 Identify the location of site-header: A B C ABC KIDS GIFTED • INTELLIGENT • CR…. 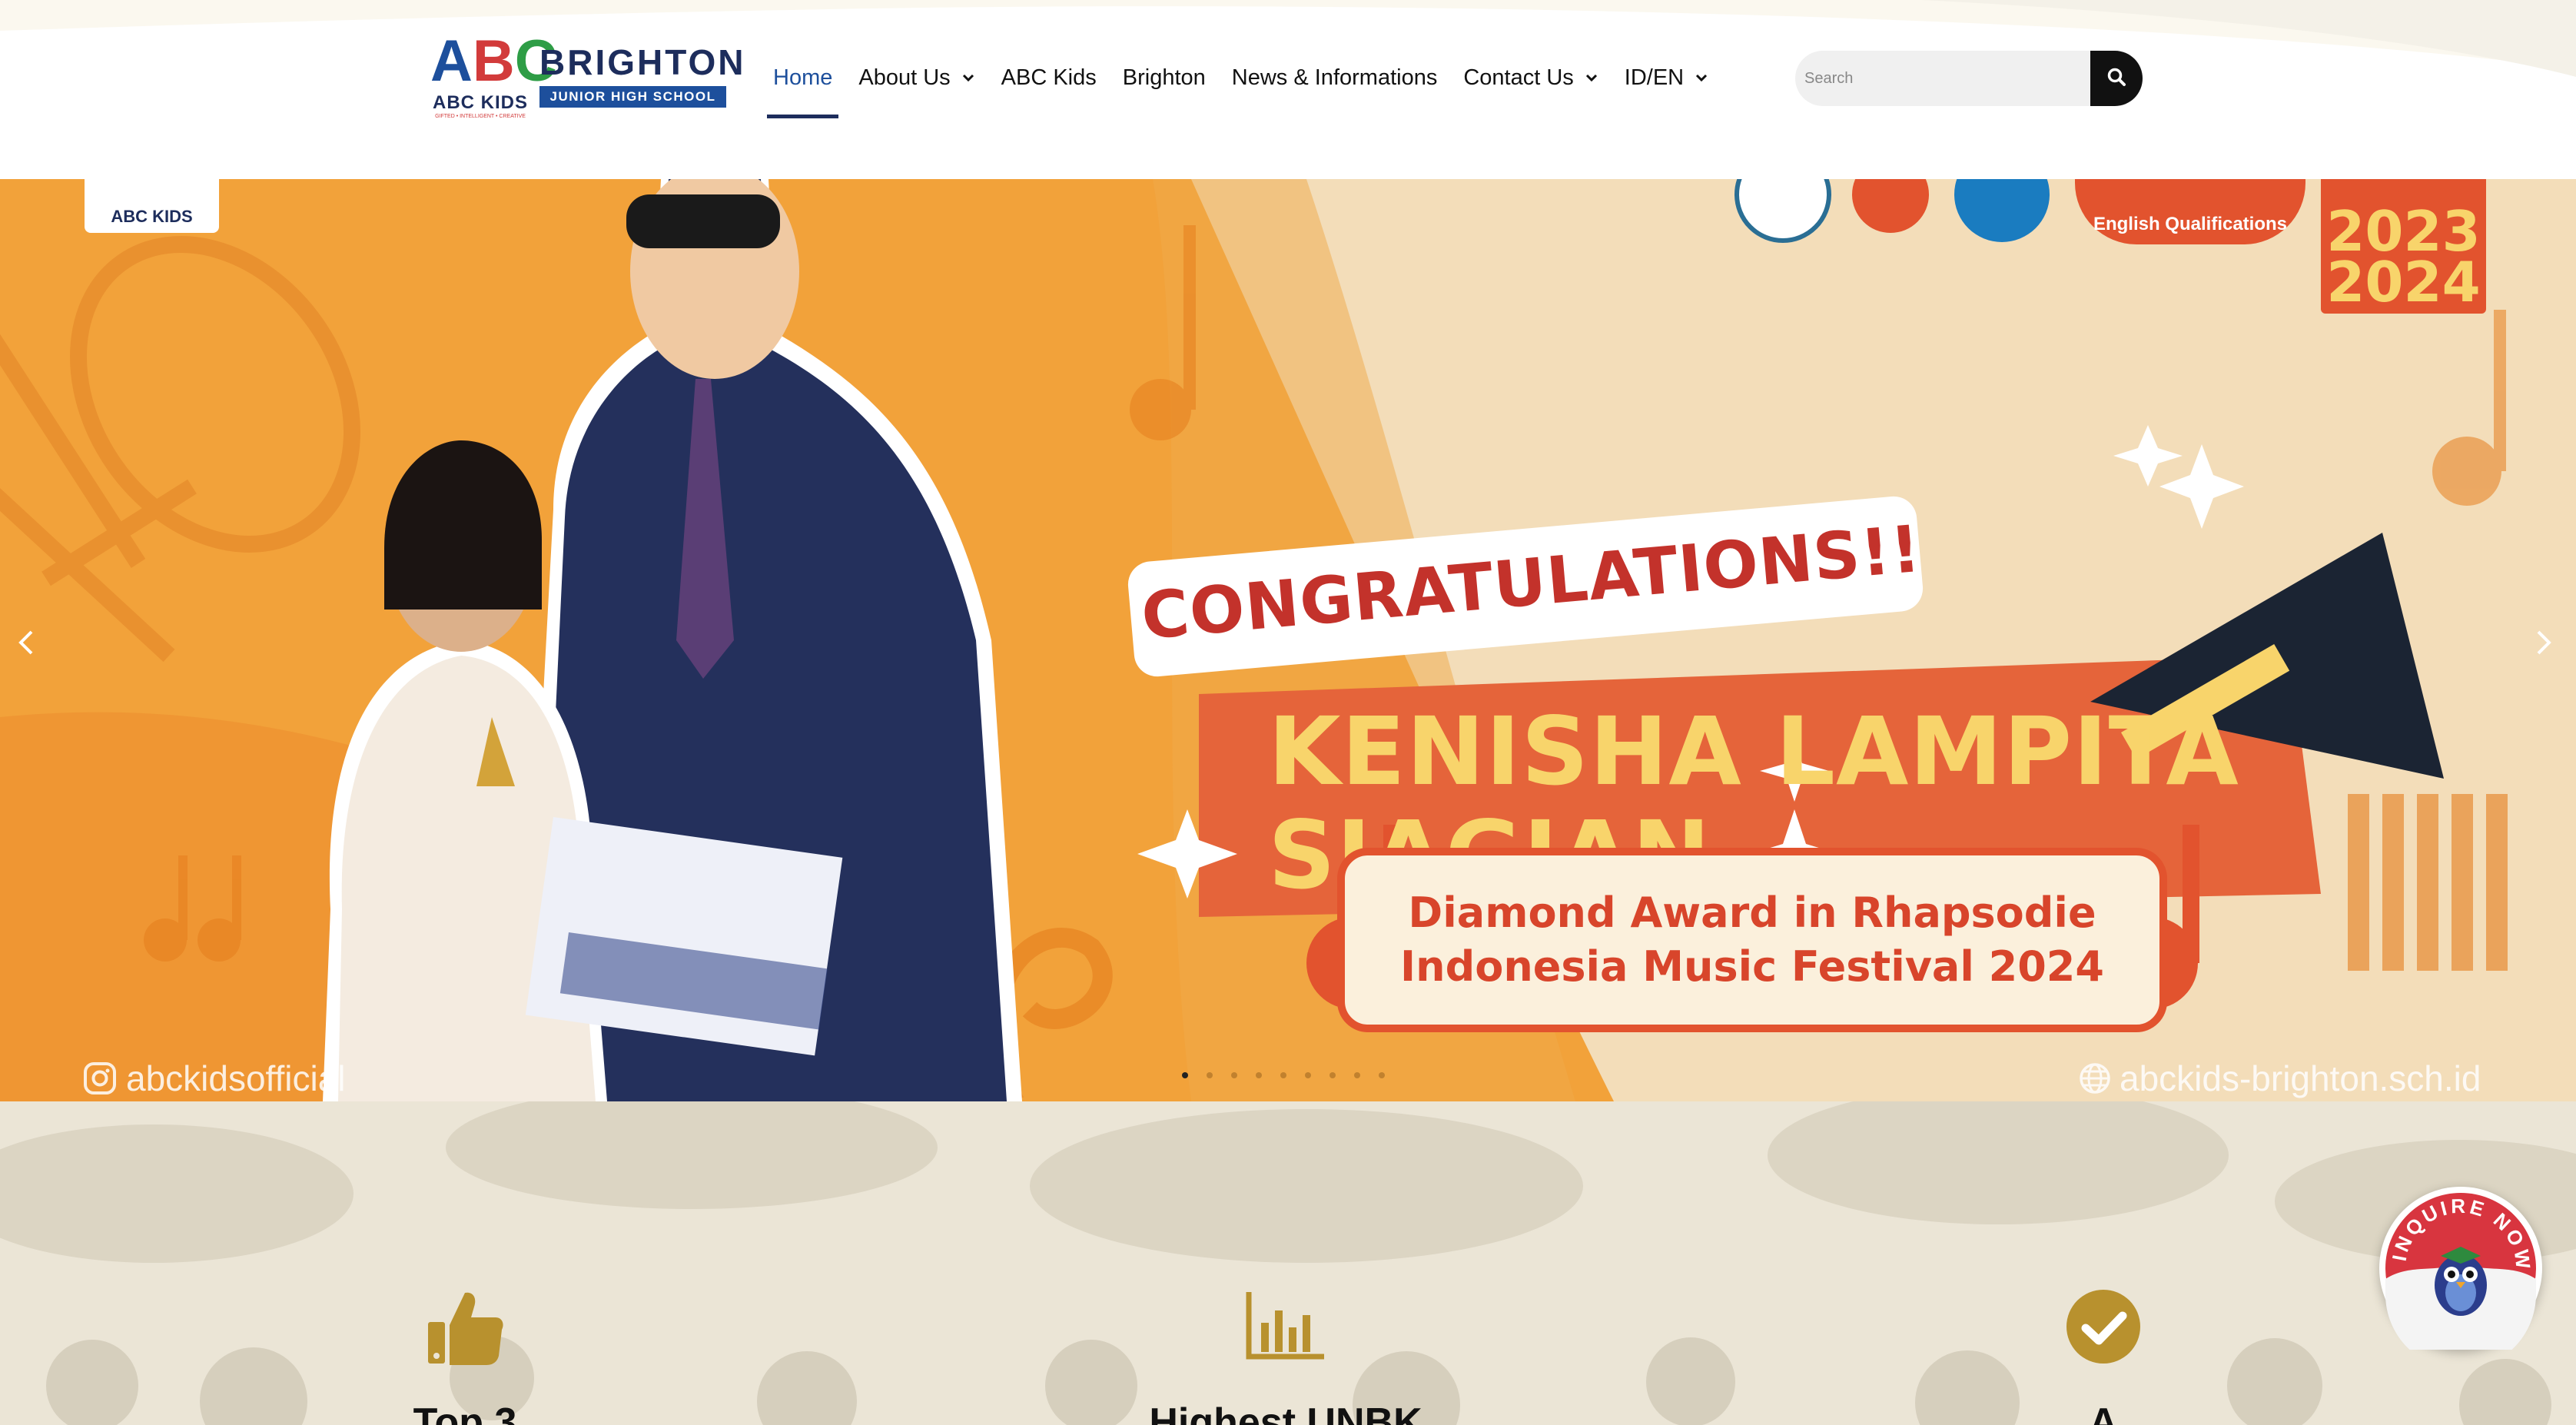
(1288, 90).